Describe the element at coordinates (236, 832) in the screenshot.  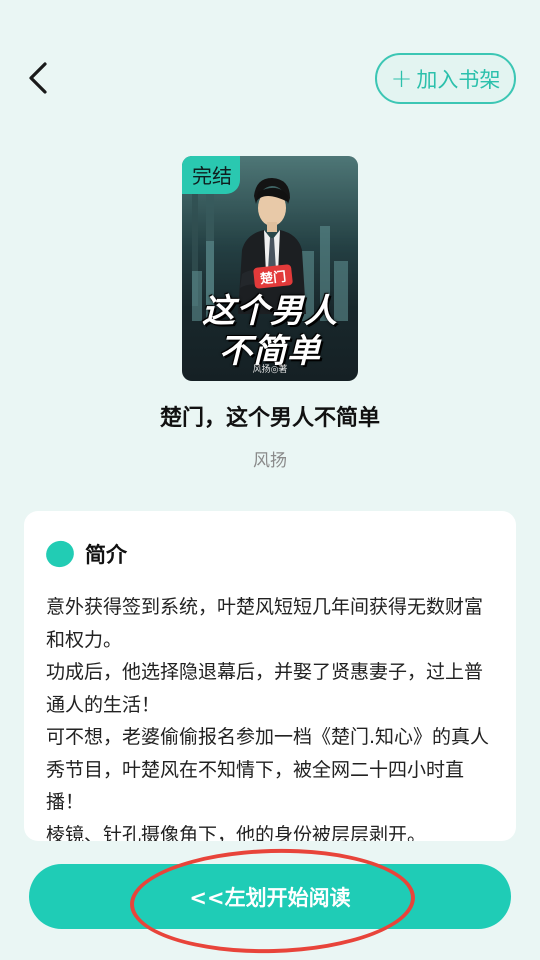
I see `intro-paragraph: 棱镜、针孔摄像角下，他的身份被层层剥开。` at that location.